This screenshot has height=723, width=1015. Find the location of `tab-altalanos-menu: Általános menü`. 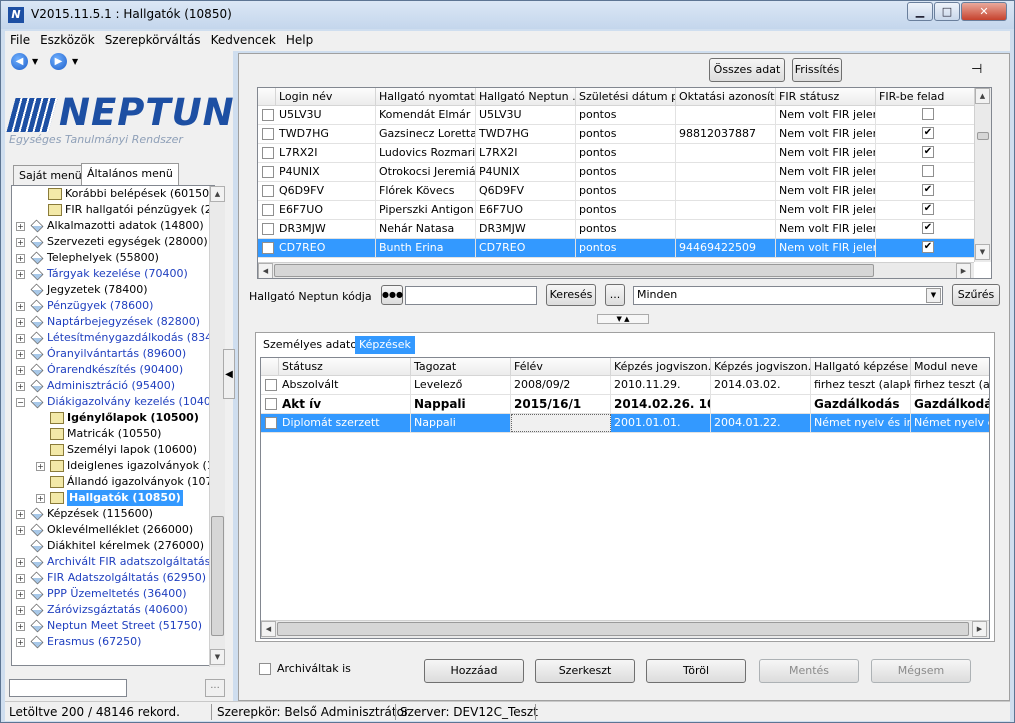

tab-altalanos-menu: Általános menü is located at coordinates (130, 174).